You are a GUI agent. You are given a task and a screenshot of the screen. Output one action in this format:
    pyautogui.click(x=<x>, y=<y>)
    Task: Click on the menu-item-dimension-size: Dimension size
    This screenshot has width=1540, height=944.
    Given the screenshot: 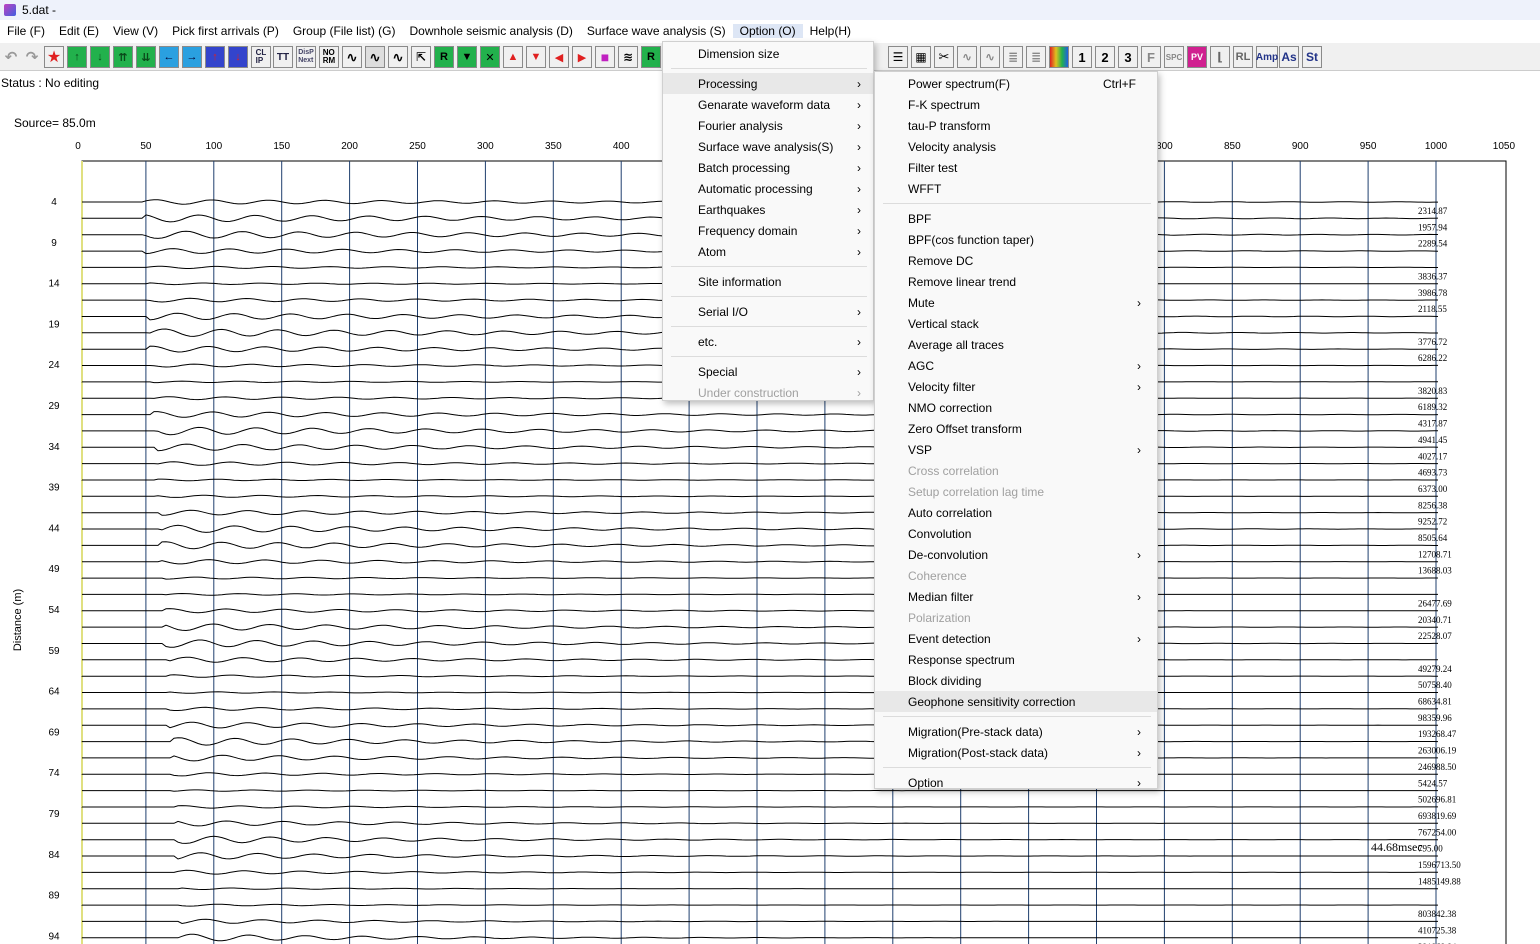 What is the action you would take?
    pyautogui.click(x=768, y=53)
    